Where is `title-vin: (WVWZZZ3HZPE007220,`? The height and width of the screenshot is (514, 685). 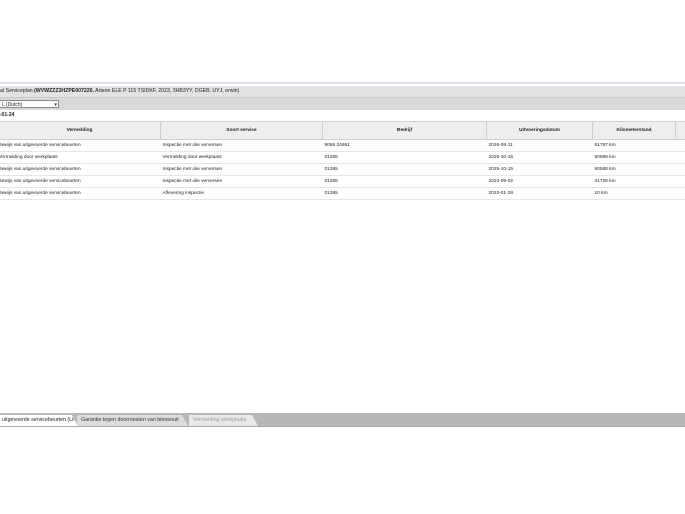
title-vin: (WVWZZZ3HZPE007220, is located at coordinates (64, 91).